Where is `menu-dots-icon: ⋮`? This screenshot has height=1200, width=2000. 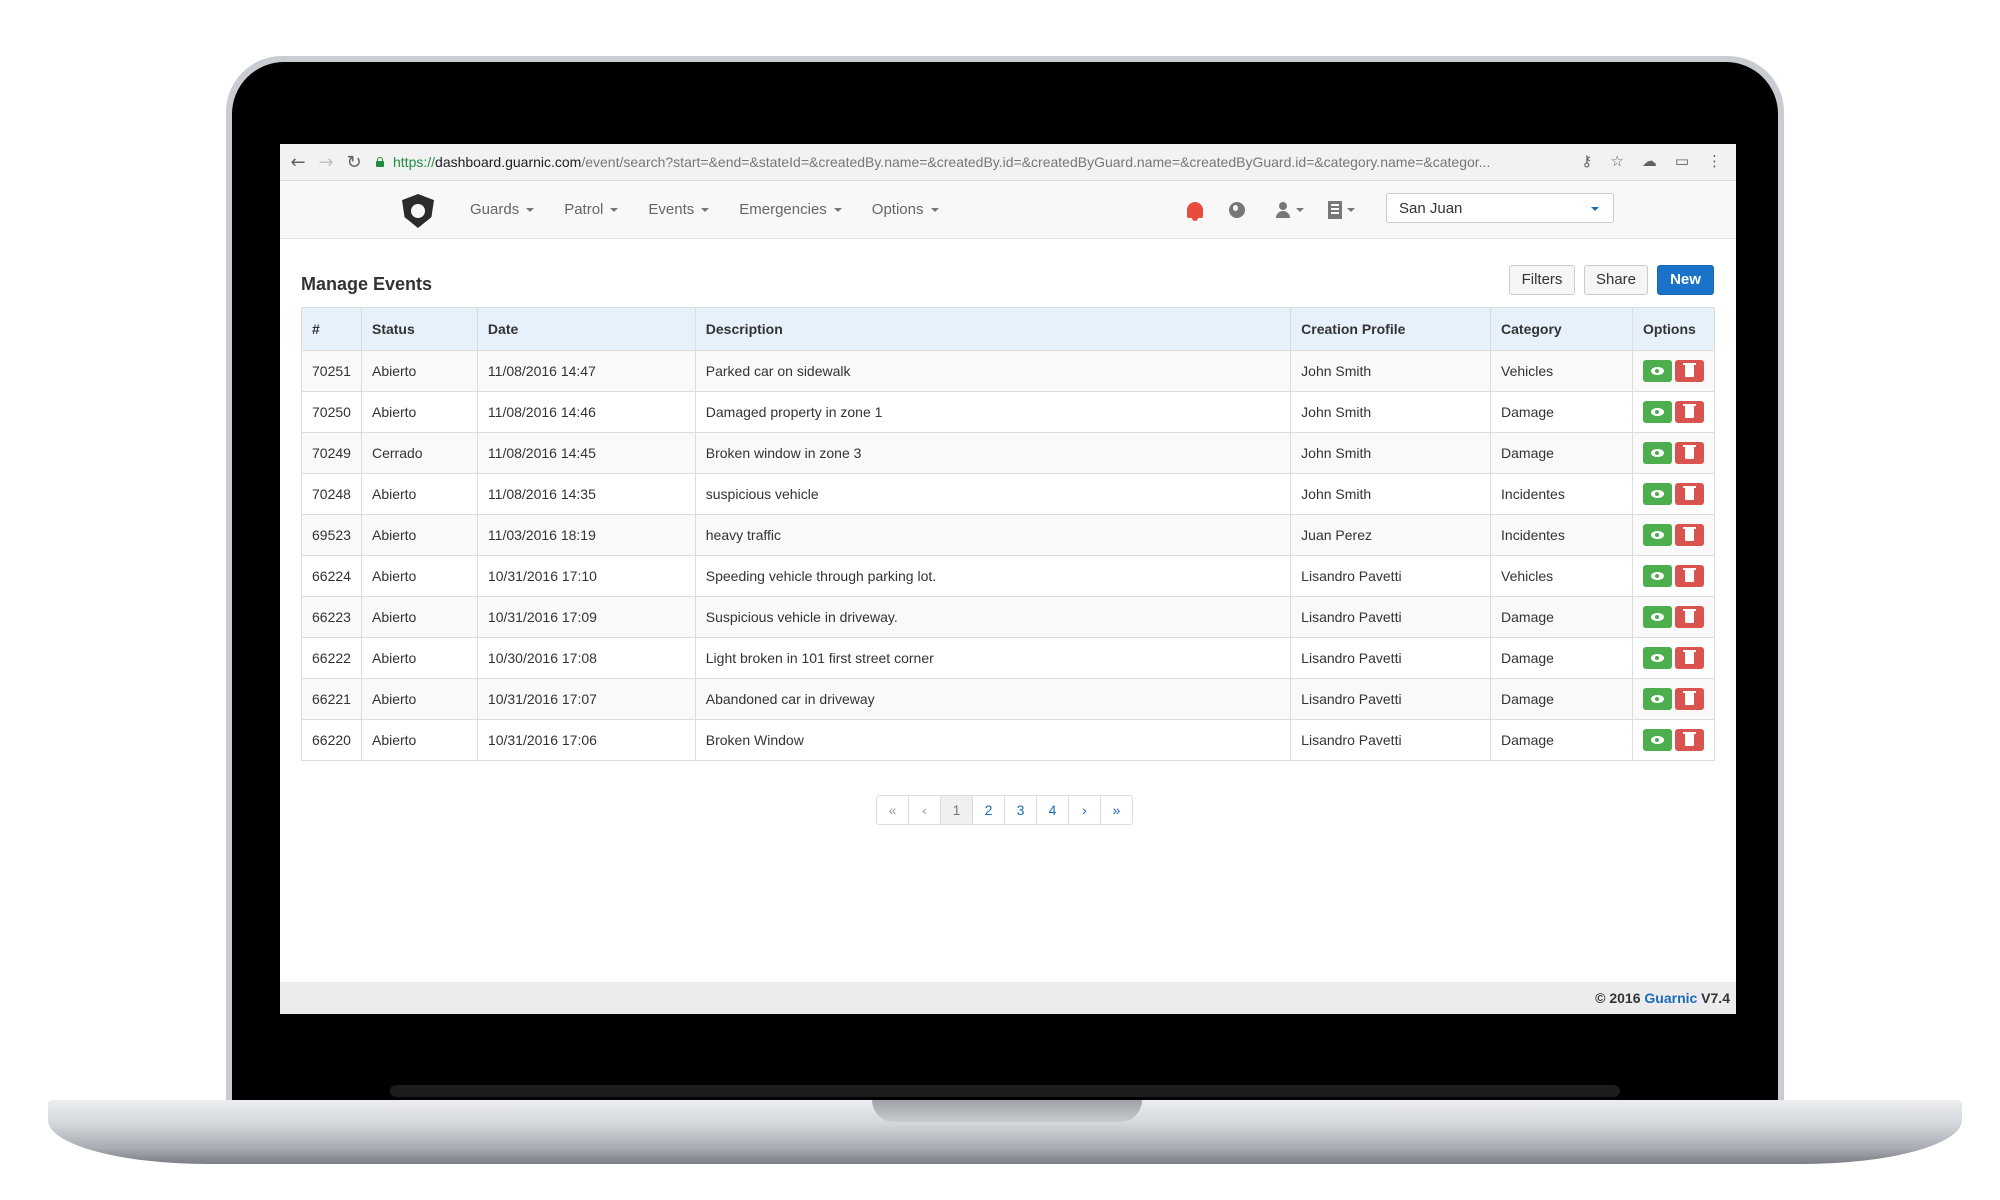
menu-dots-icon: ⋮ is located at coordinates (1714, 161).